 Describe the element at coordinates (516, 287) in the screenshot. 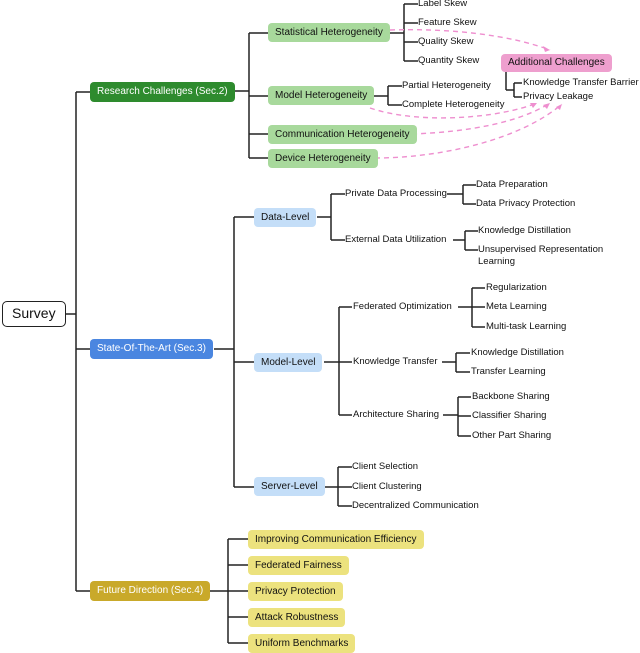

I see `regularization-leaf: Regularization` at that location.